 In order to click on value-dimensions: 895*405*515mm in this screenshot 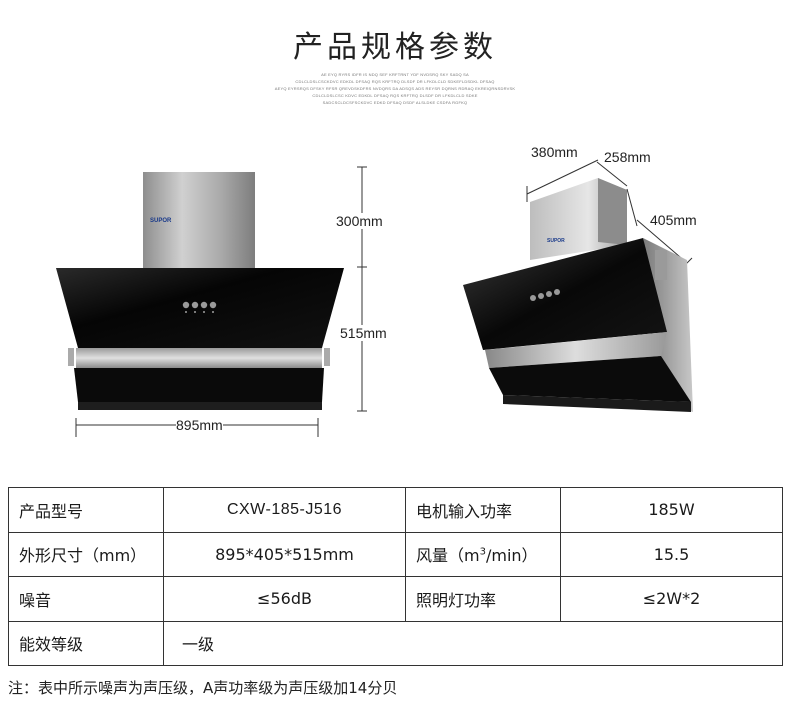, I will do `click(284, 554)`.